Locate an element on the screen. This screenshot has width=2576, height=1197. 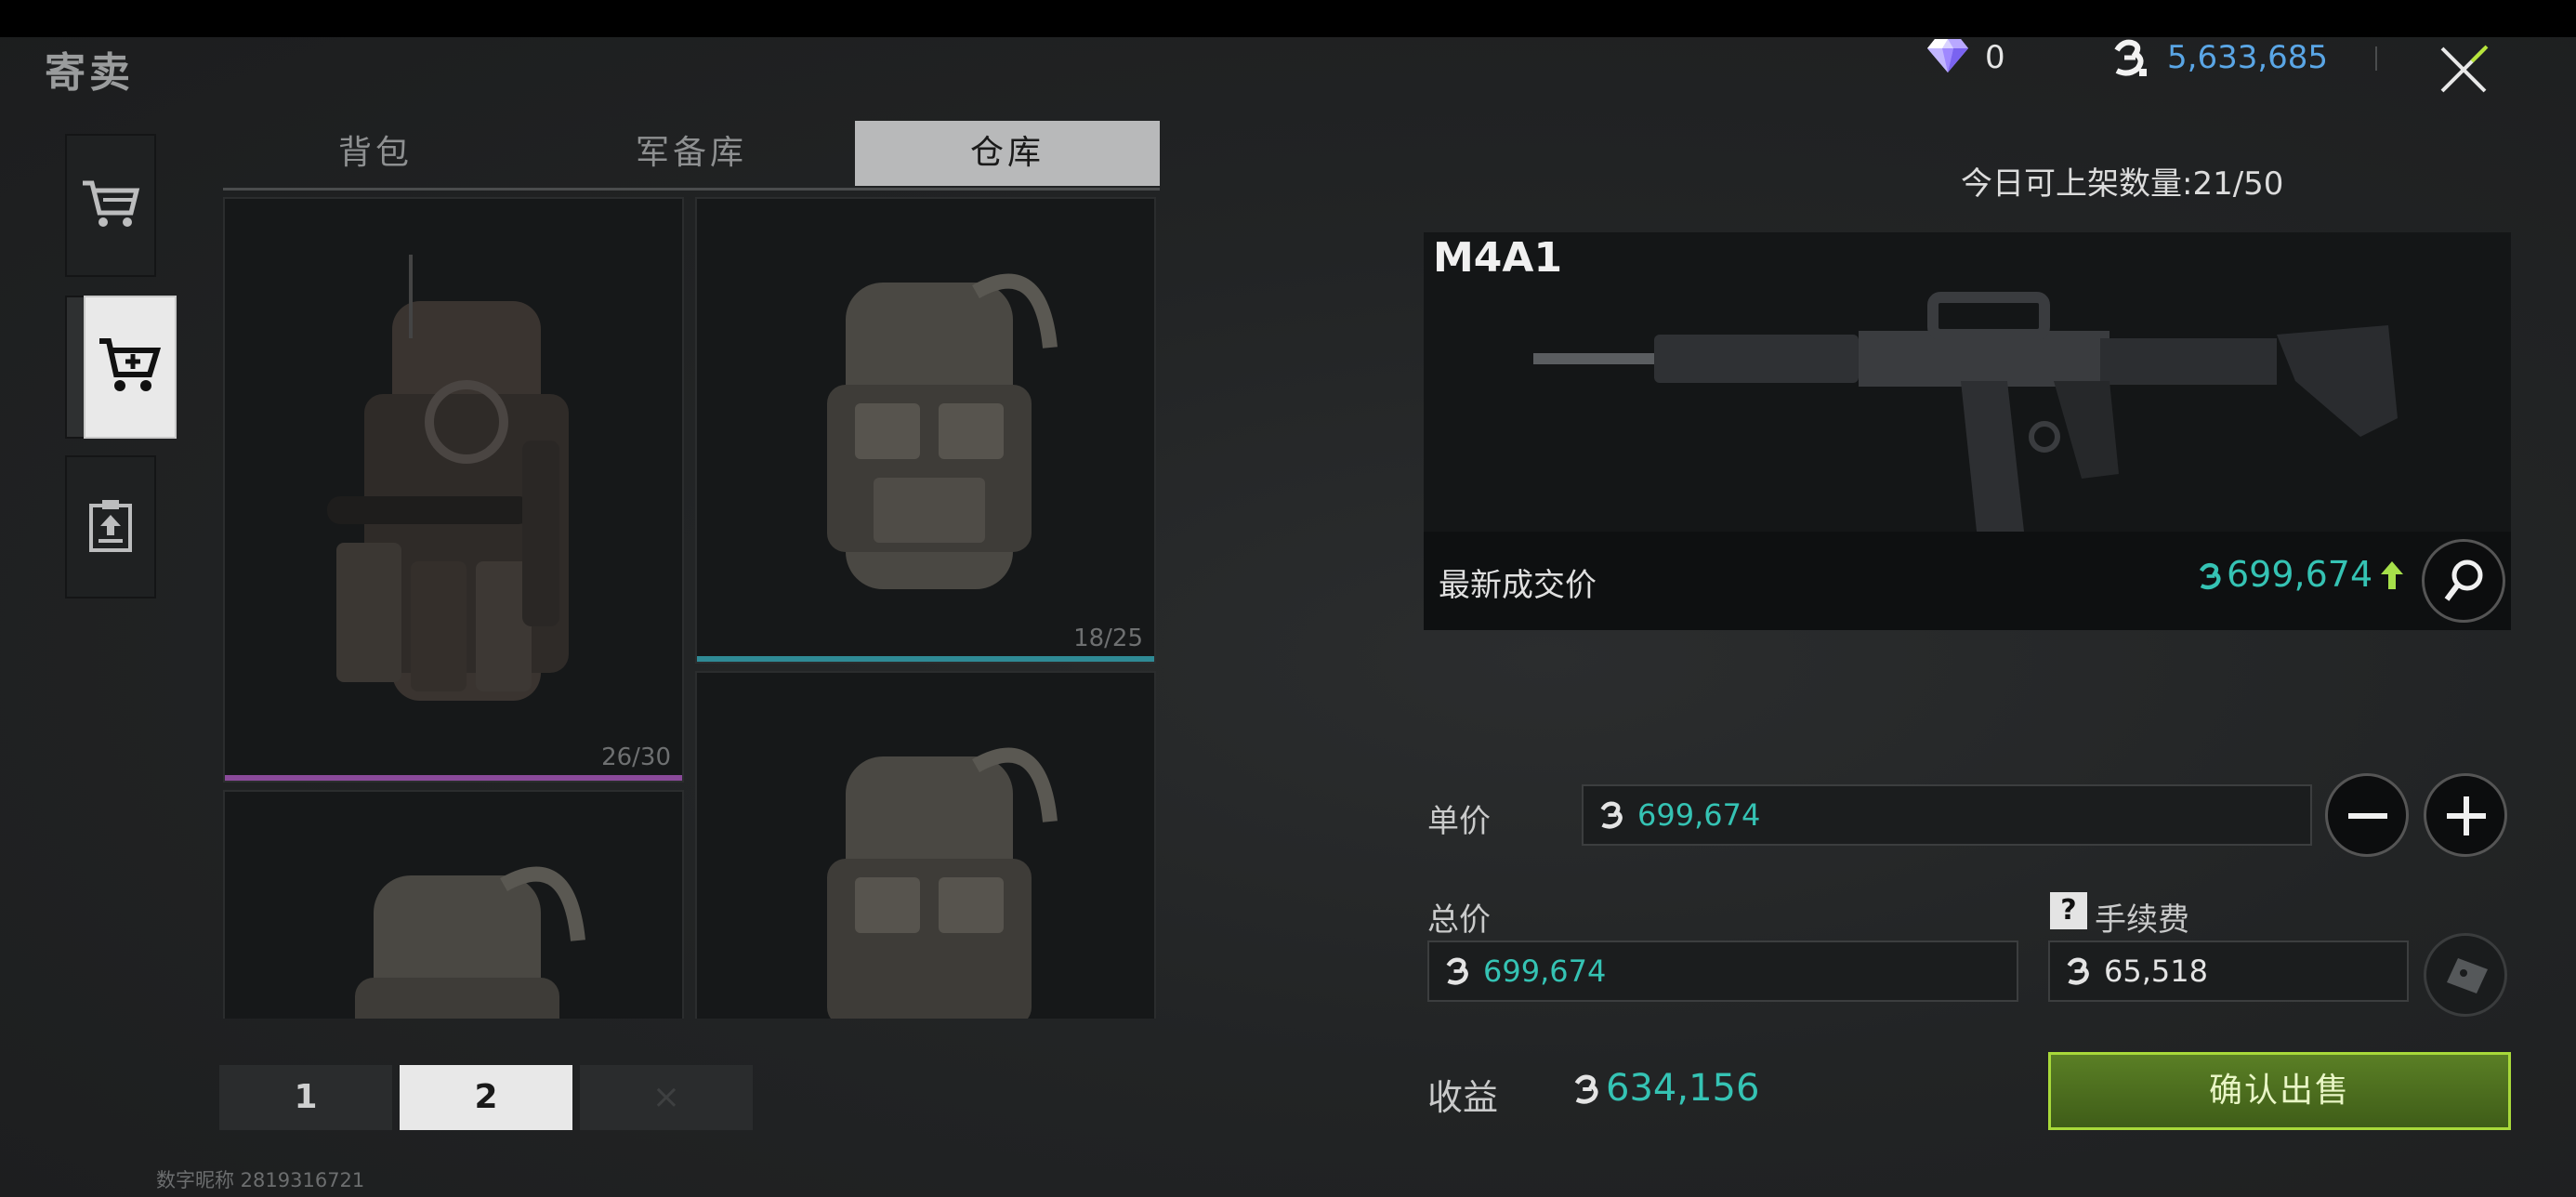
fee-label: 手续费 is located at coordinates (2142, 920).